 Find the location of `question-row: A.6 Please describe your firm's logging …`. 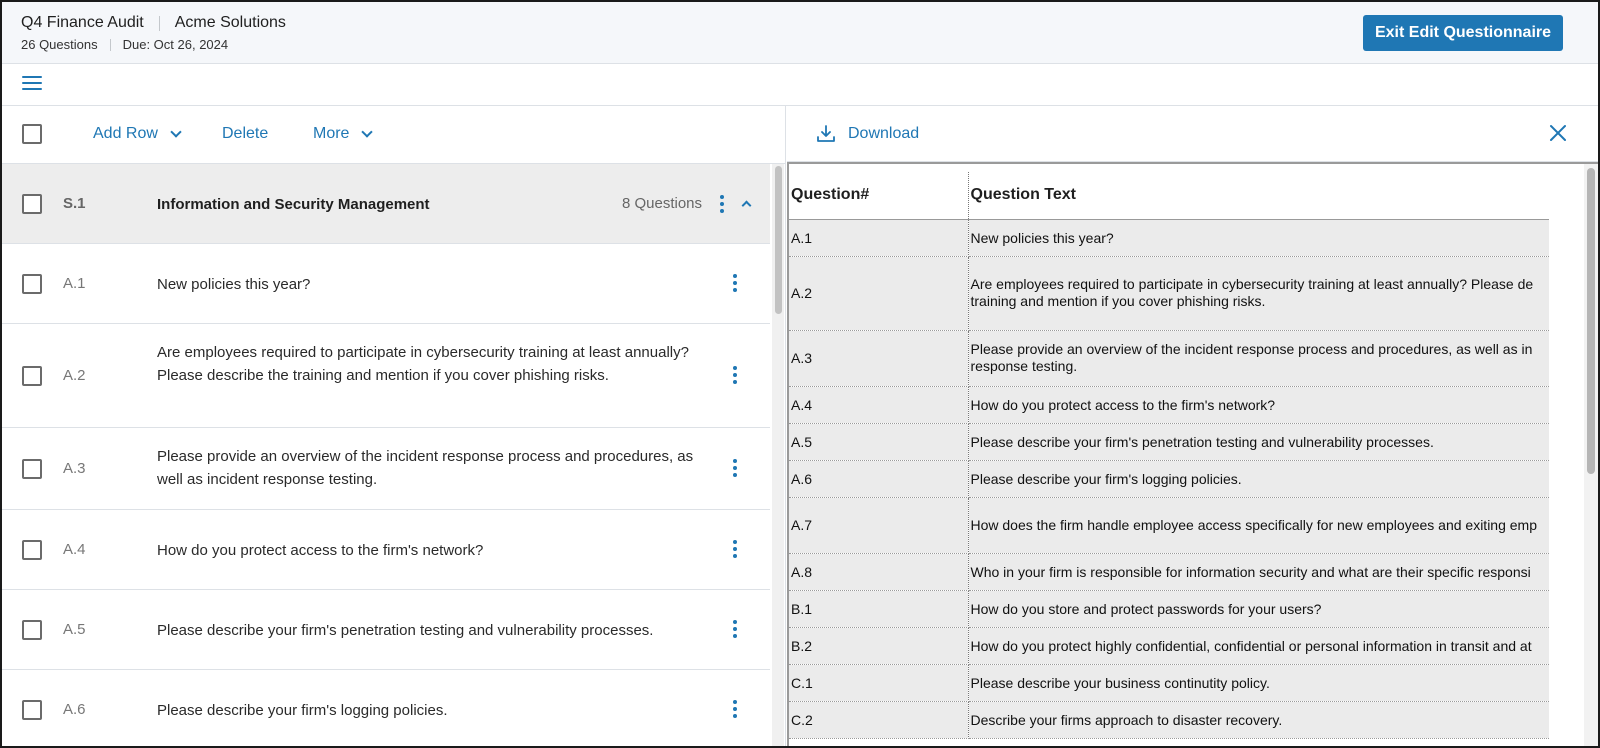

question-row: A.6 Please describe your firm's logging … is located at coordinates (386, 708).